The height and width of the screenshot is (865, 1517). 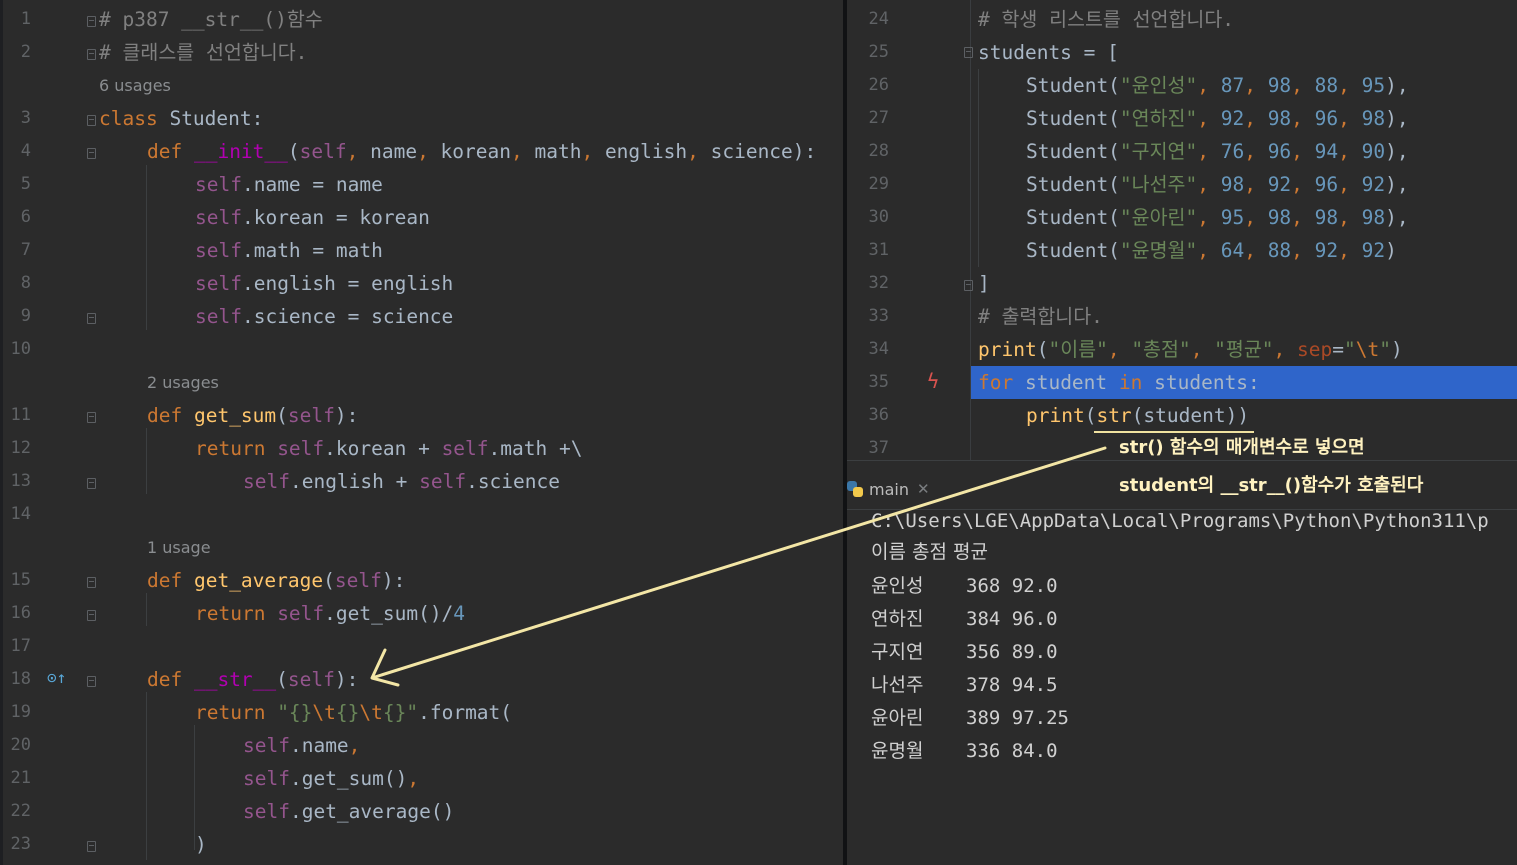 What do you see at coordinates (1158, 85) in the screenshot?
I see `code-token: "윤인성"` at bounding box center [1158, 85].